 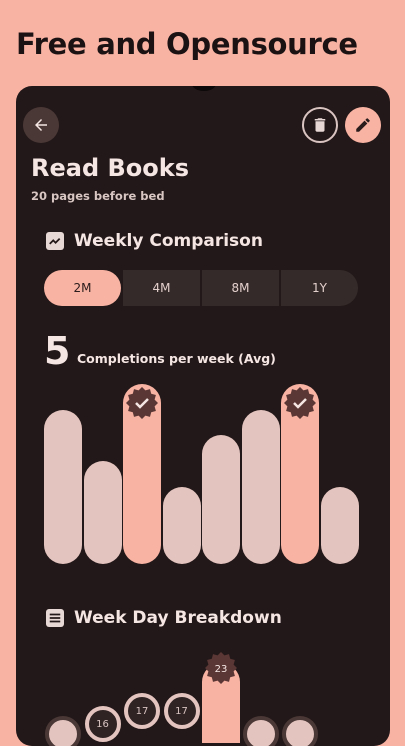 What do you see at coordinates (55, 618) in the screenshot?
I see `calendar-icon` at bounding box center [55, 618].